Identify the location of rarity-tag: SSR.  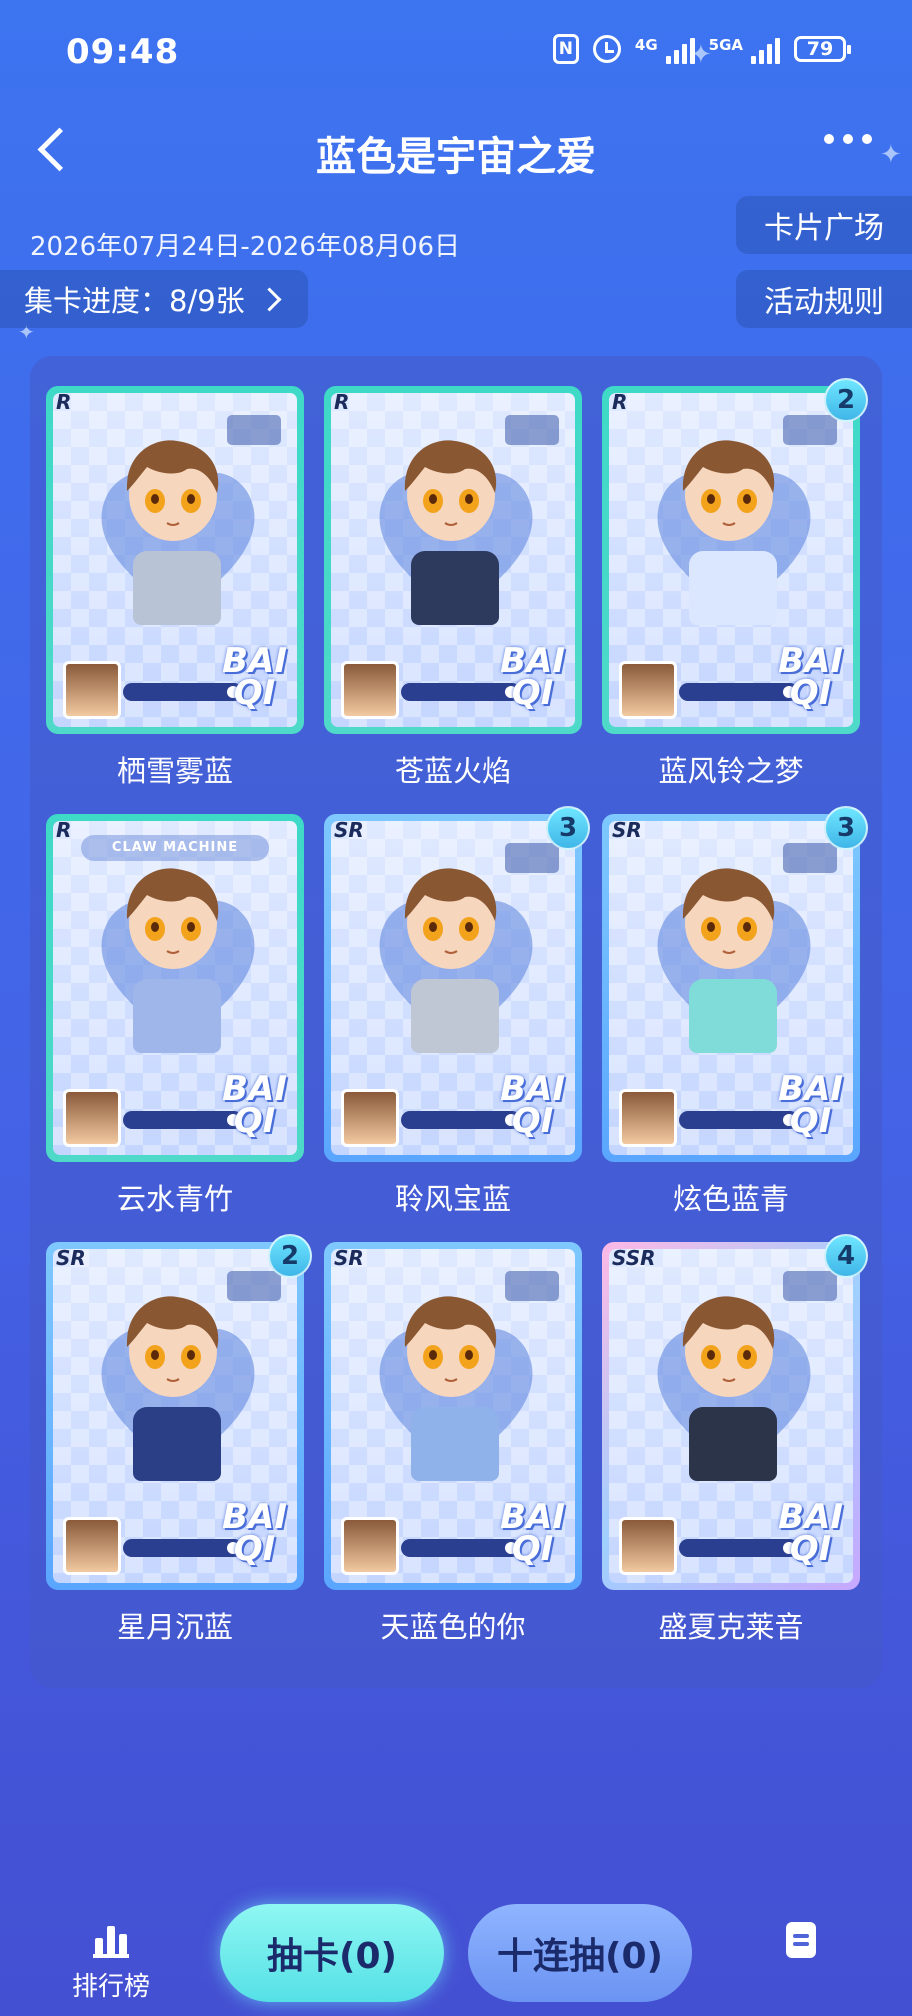
(634, 1258).